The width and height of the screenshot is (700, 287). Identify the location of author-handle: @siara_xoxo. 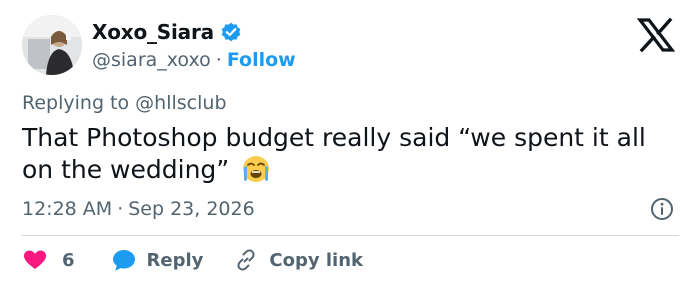
(151, 60).